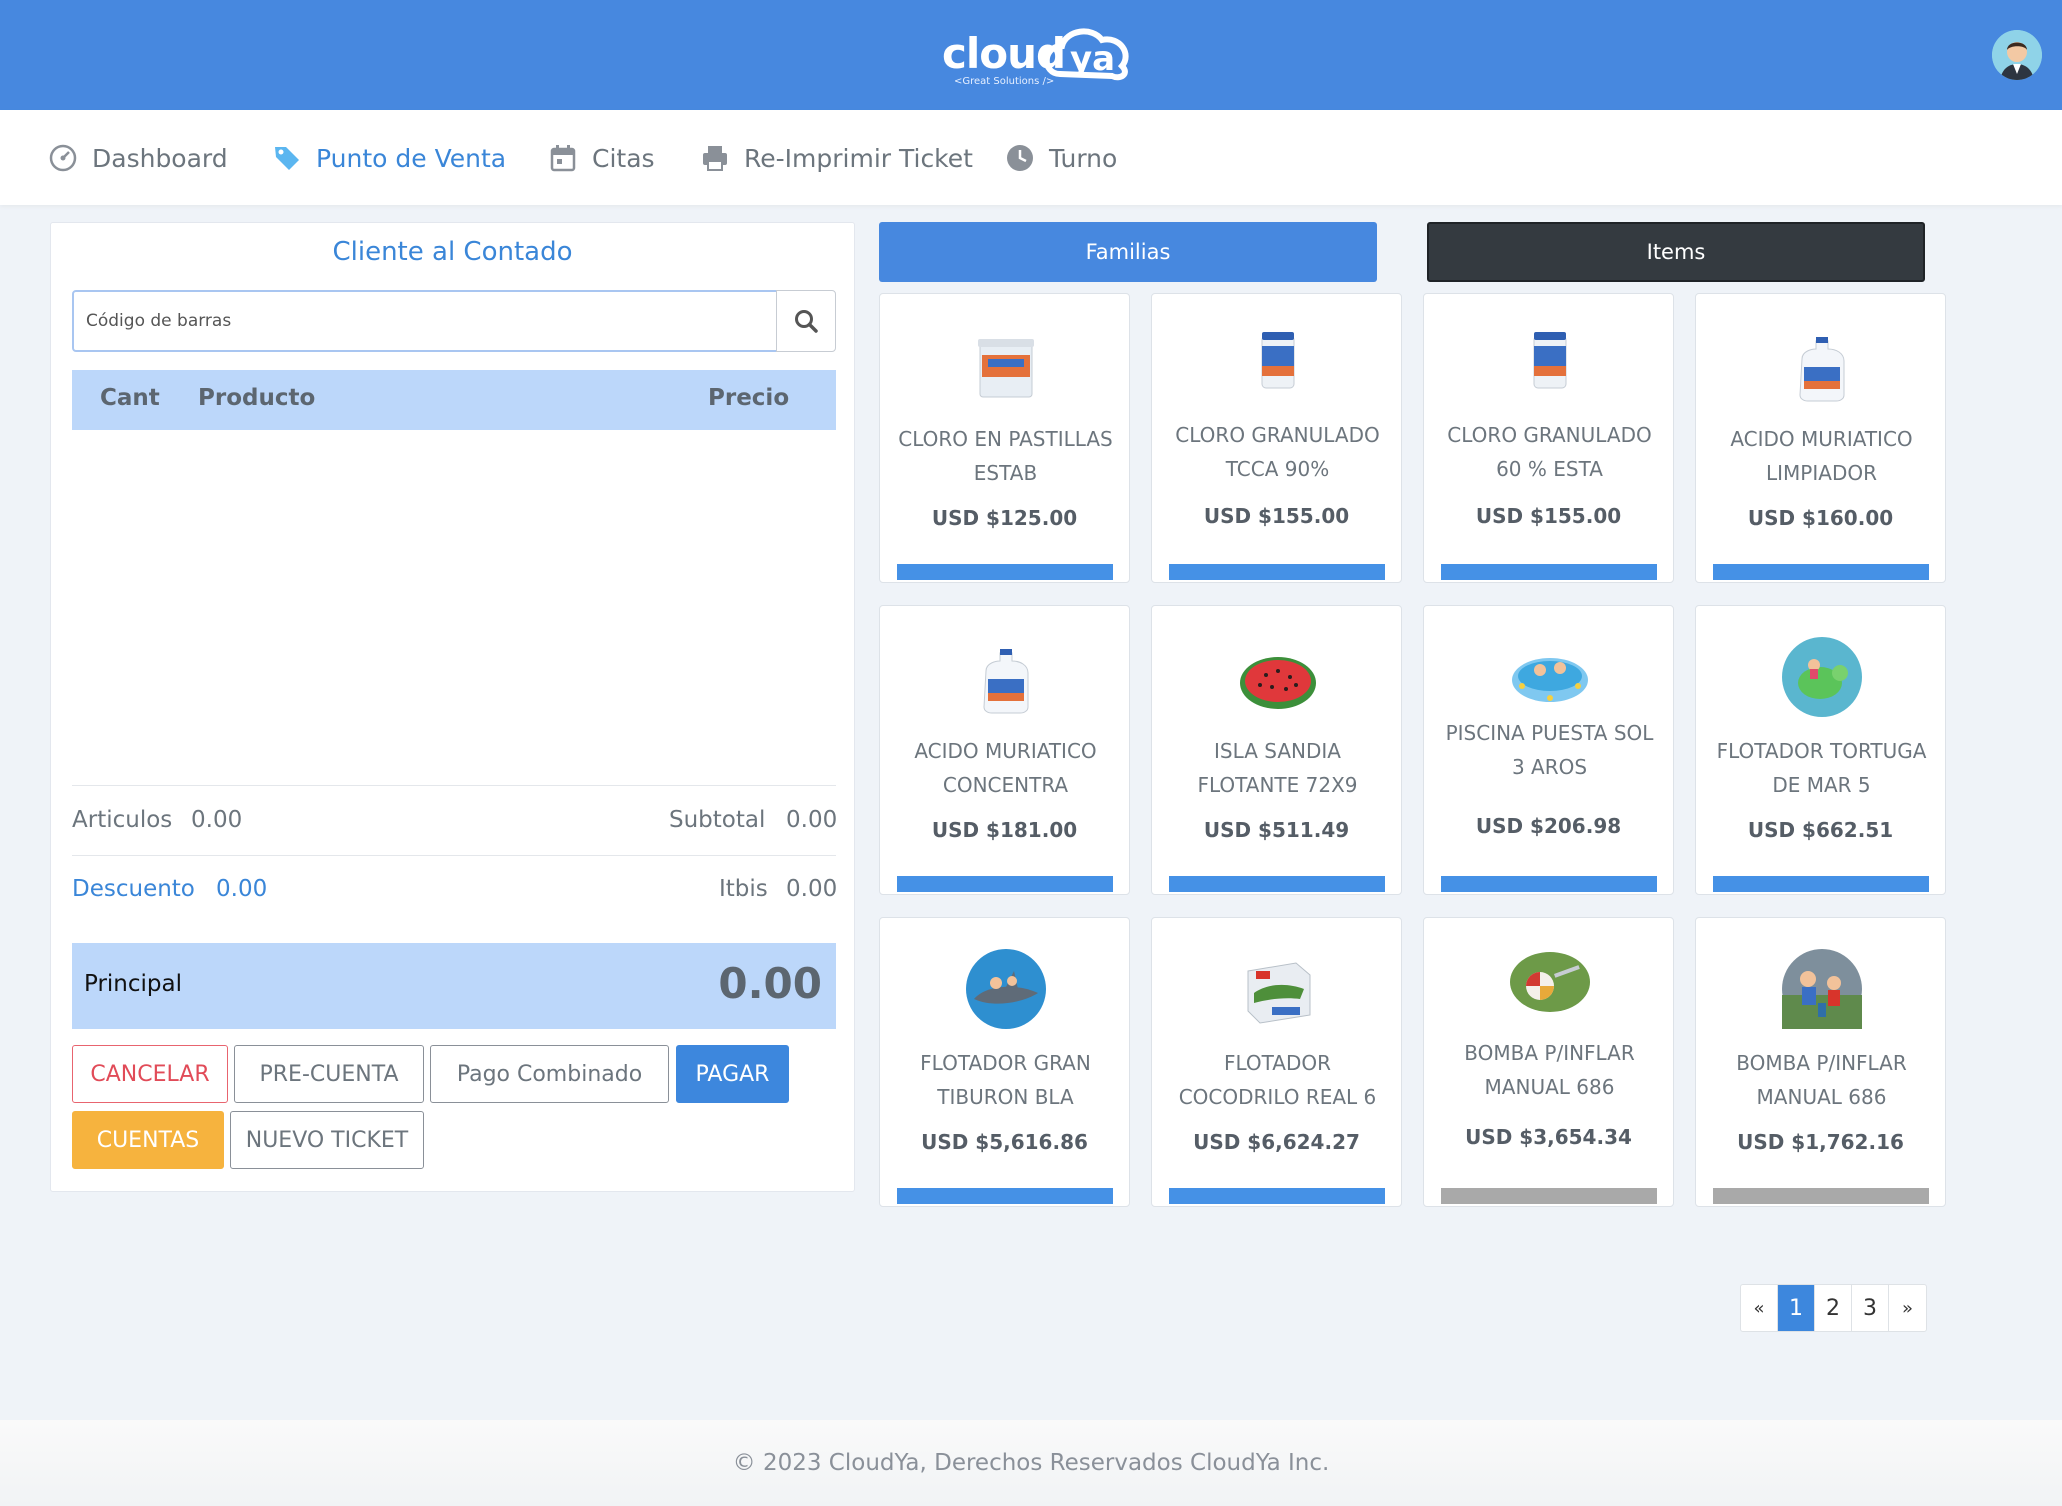 Image resolution: width=2062 pixels, height=1506 pixels. Describe the element at coordinates (257, 398) in the screenshot. I see `column-product: Producto` at that location.